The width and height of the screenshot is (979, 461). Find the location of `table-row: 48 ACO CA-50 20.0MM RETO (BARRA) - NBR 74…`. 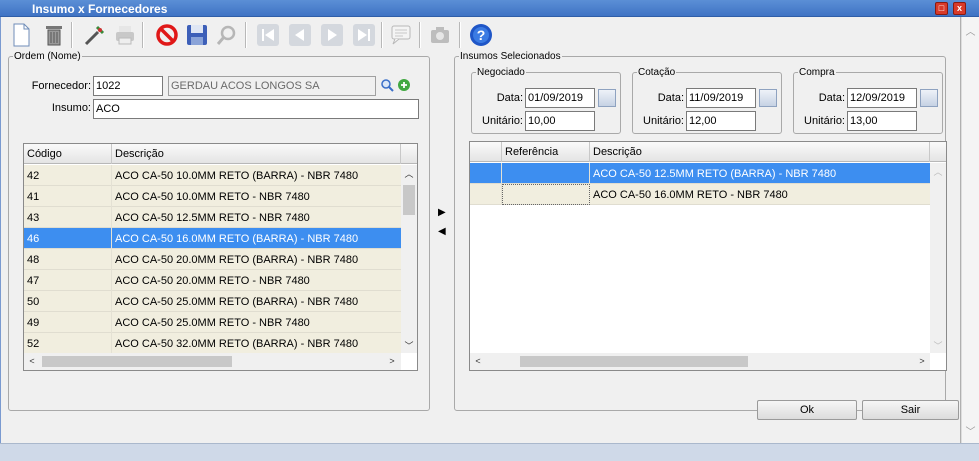

table-row: 48 ACO CA-50 20.0MM RETO (BARRA) - NBR 74… is located at coordinates (212, 259).